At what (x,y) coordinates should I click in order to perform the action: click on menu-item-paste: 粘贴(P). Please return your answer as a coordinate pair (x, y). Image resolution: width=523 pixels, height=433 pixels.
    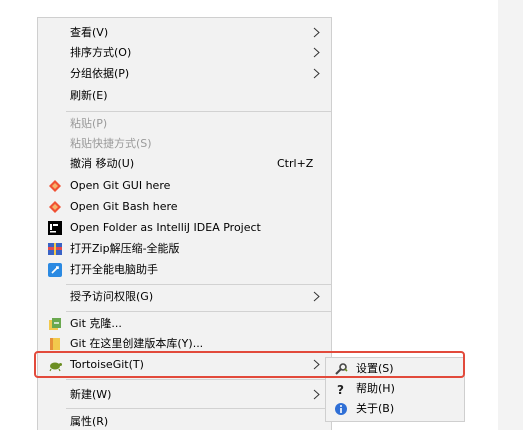
    Looking at the image, I should click on (185, 124).